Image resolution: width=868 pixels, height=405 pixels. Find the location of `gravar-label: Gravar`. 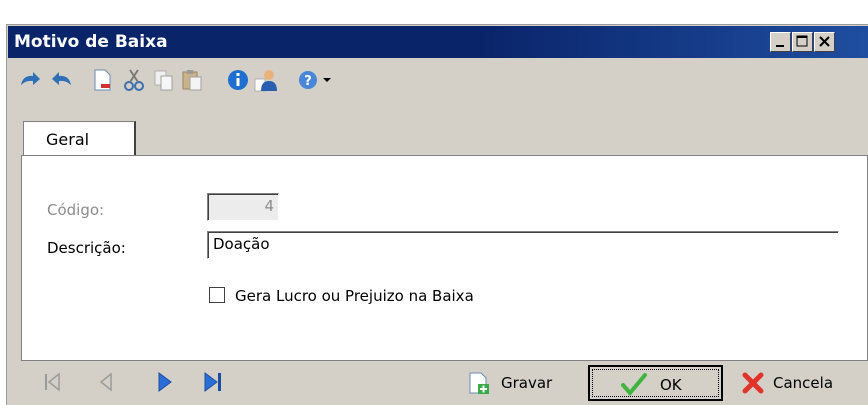

gravar-label: Gravar is located at coordinates (527, 383).